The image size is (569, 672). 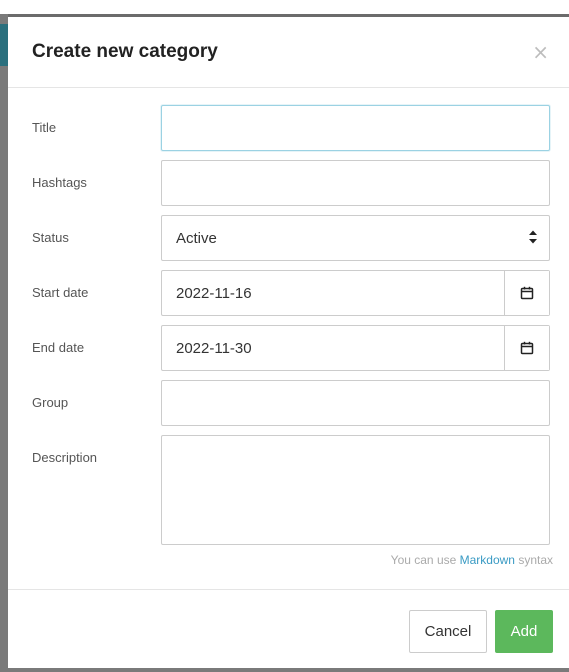 I want to click on markdown-link: Markdown, so click(x=487, y=560).